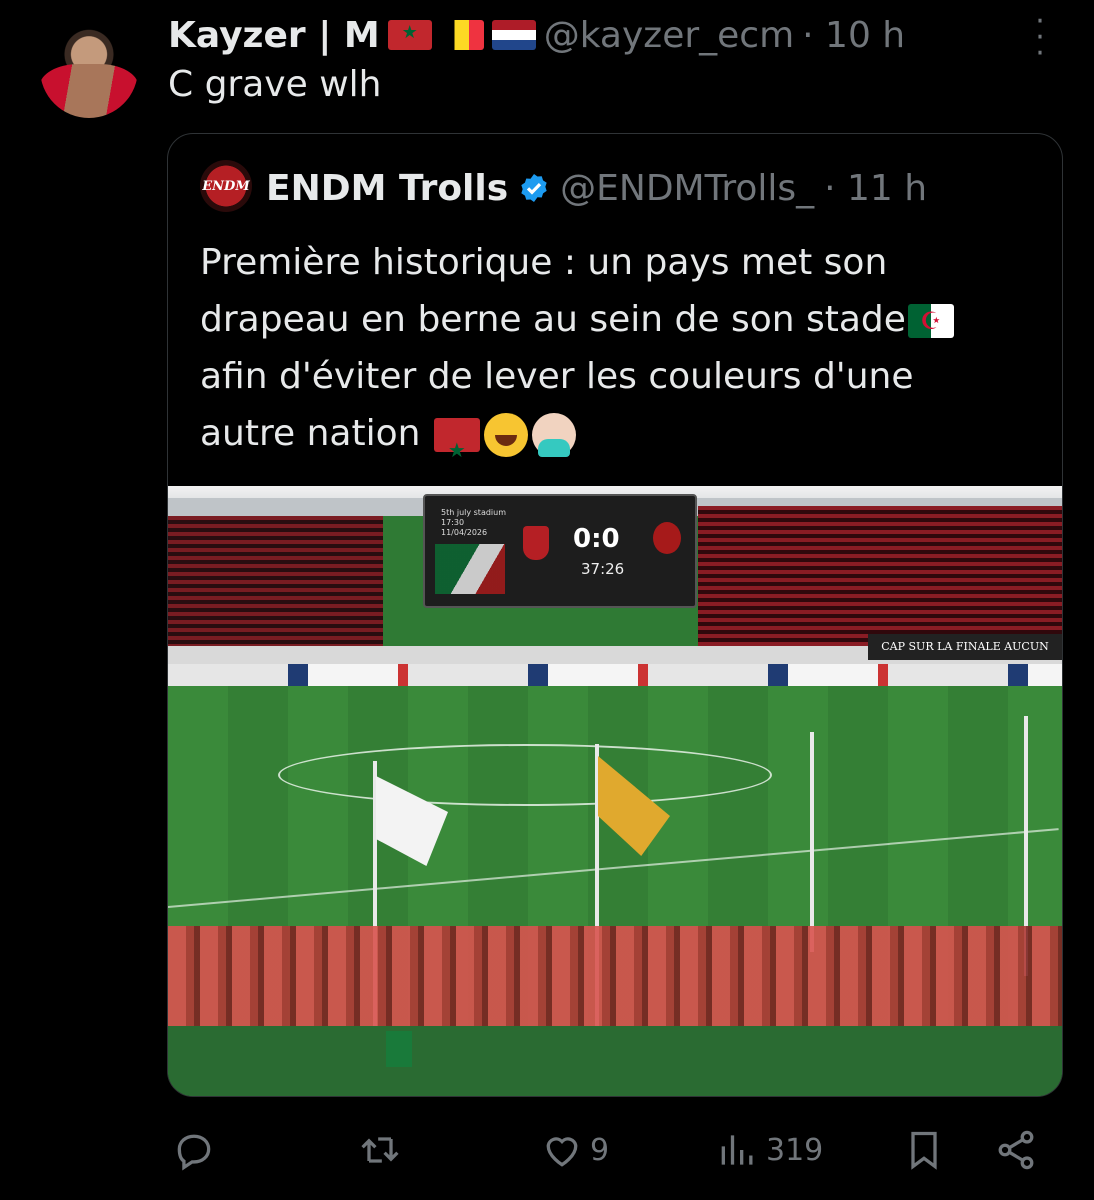 This screenshot has width=1094, height=1200. Describe the element at coordinates (875, 188) in the screenshot. I see `quoted-time: · 11 h` at that location.